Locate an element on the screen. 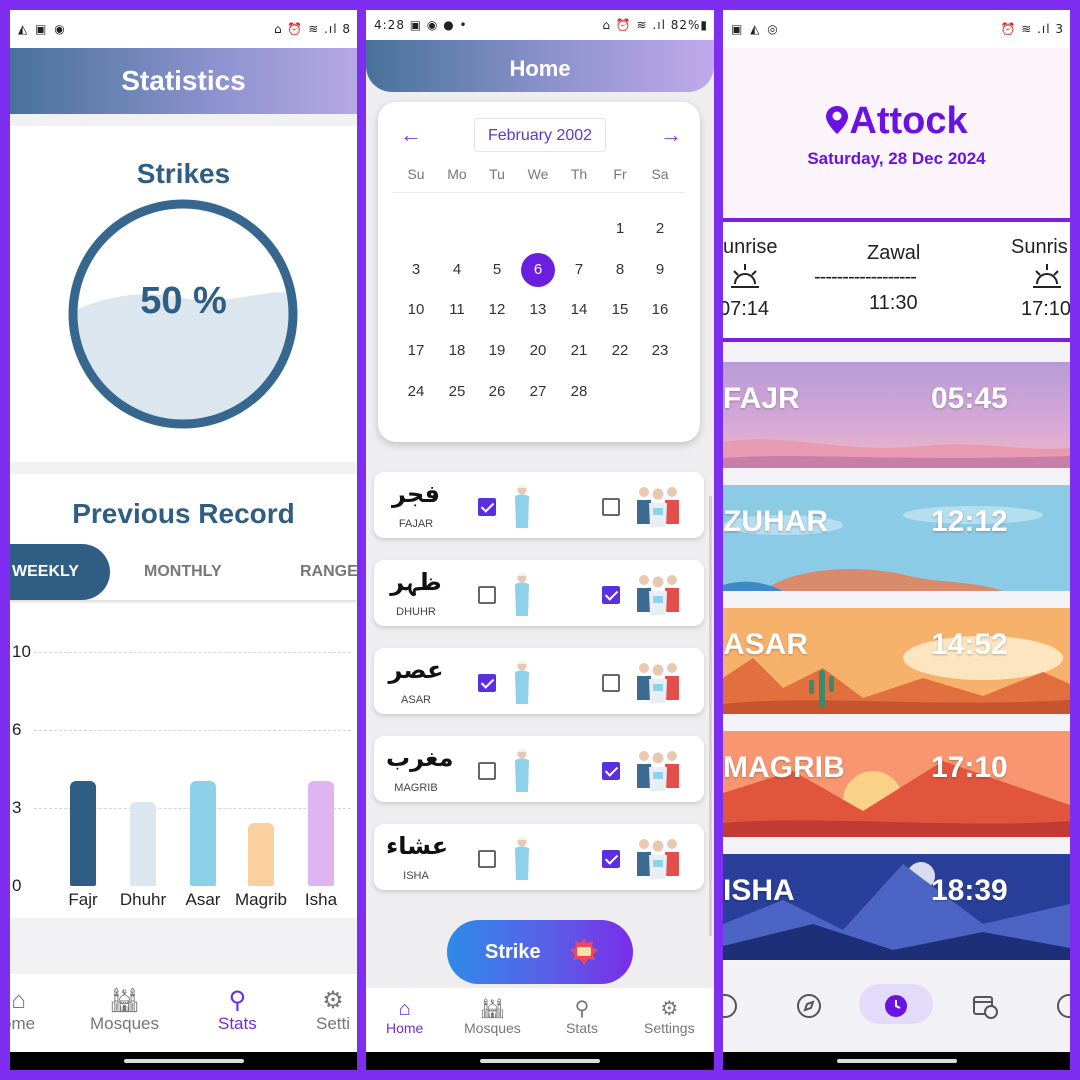  calendar-day: 3 is located at coordinates (416, 270).